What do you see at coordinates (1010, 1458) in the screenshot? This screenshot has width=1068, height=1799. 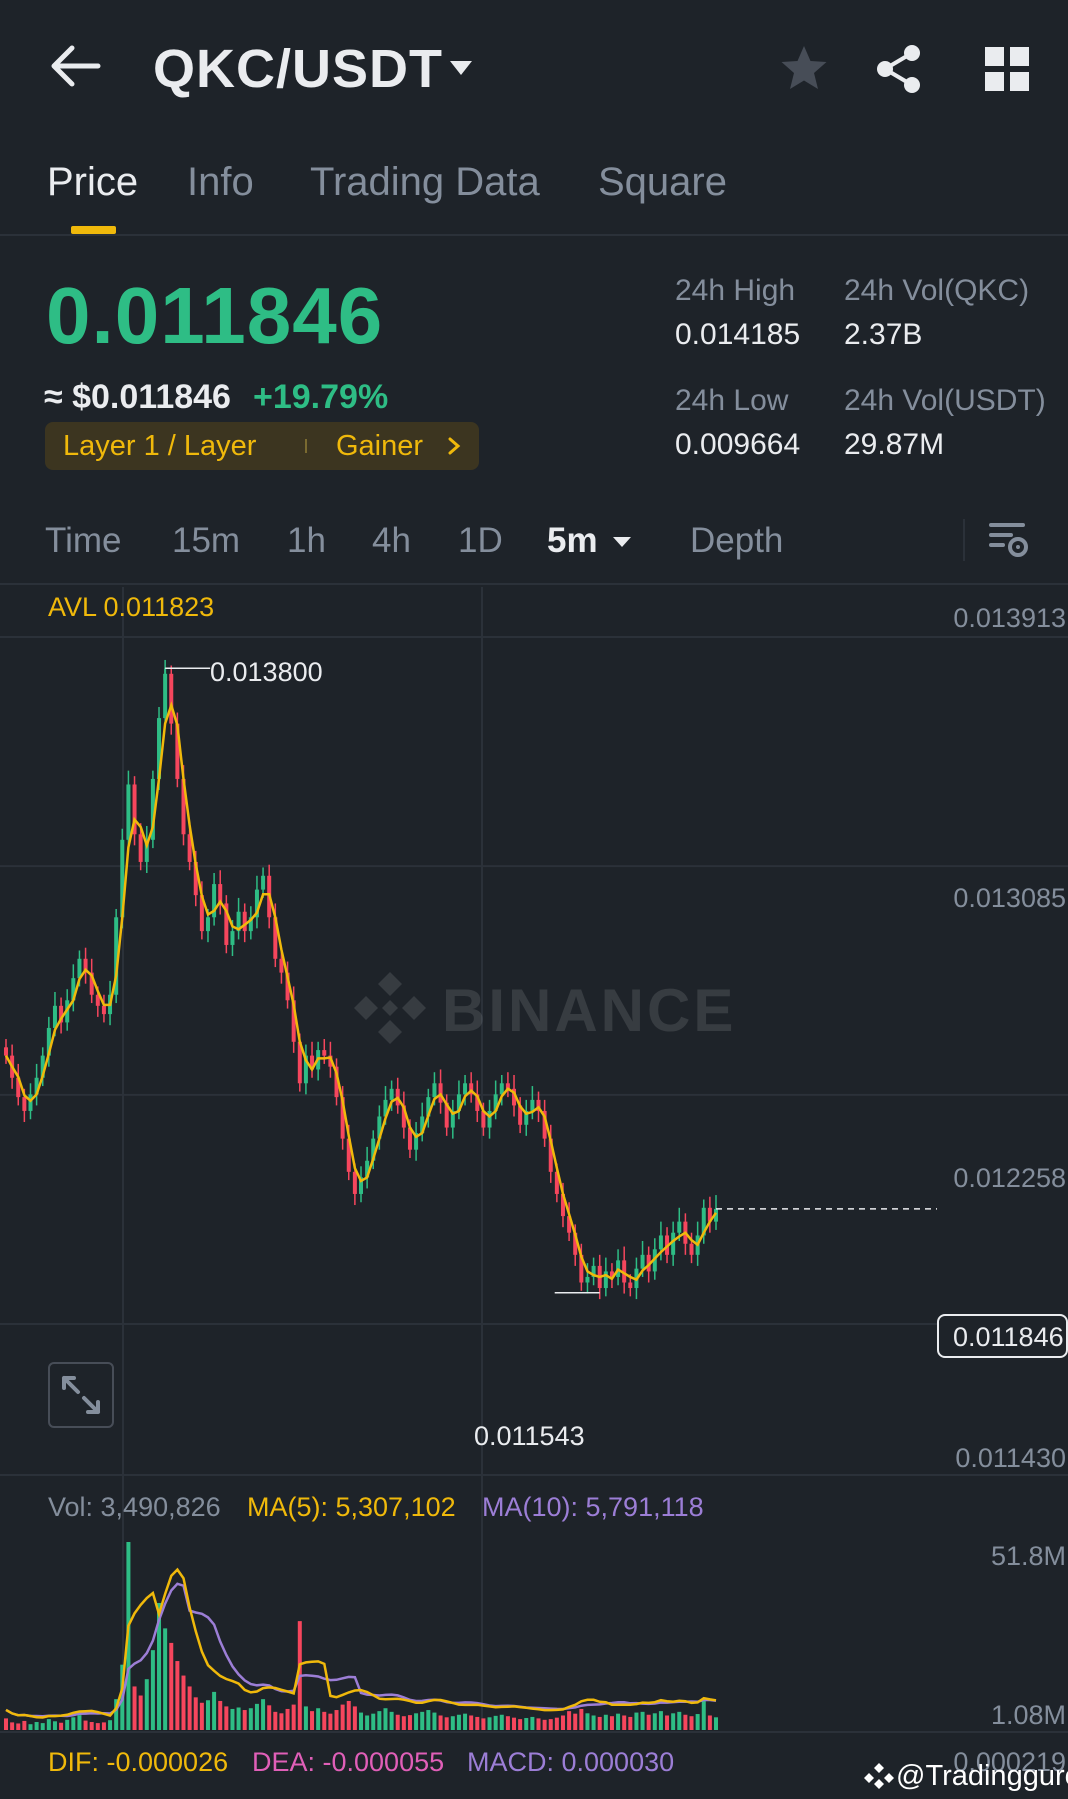 I see `price-axis-label: 0.011430` at bounding box center [1010, 1458].